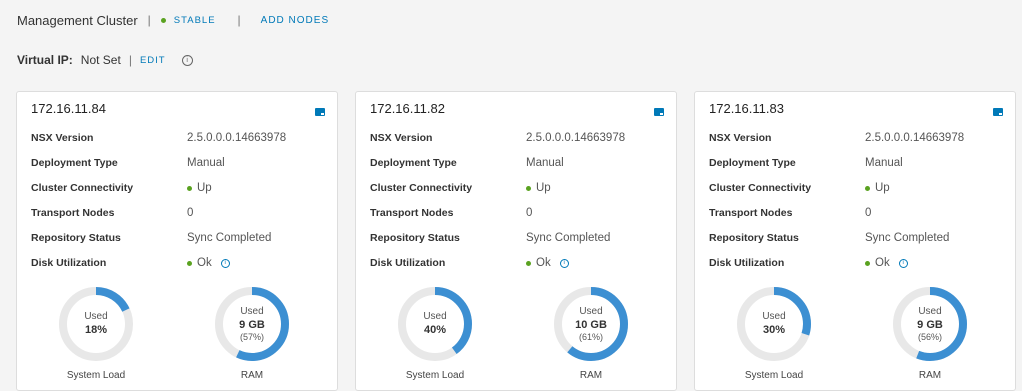  I want to click on add-nodes-button: ADD NODES, so click(295, 20).